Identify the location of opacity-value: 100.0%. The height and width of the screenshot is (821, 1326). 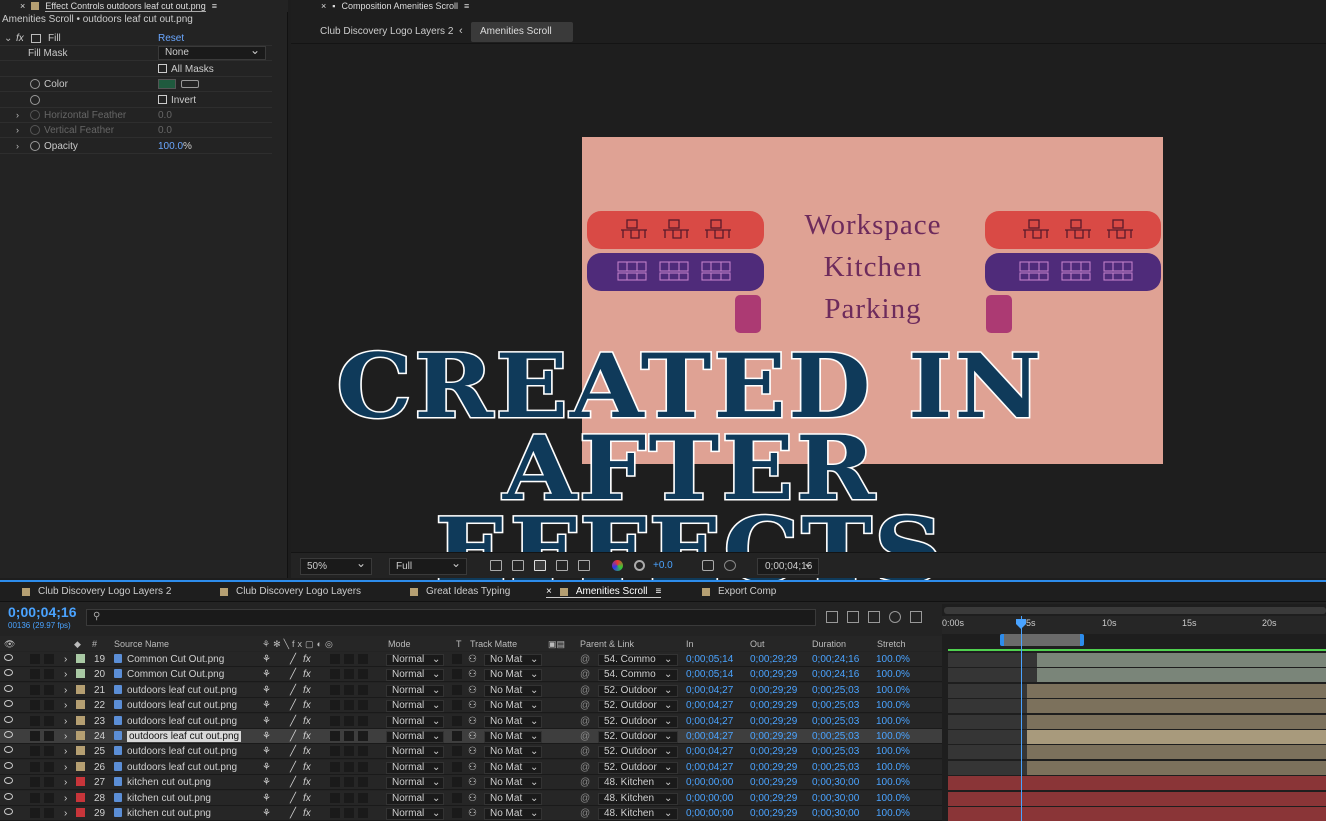
(175, 146).